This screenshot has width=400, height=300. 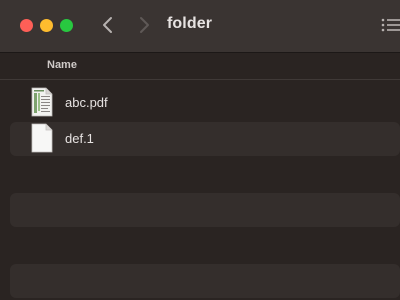 I want to click on list-view-icon, so click(x=390, y=25).